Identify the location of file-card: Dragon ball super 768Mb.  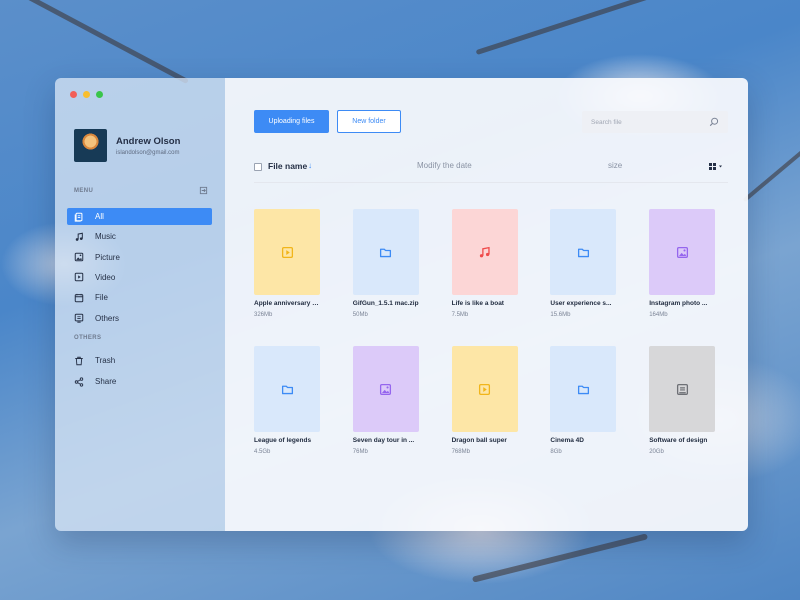
(489, 406).